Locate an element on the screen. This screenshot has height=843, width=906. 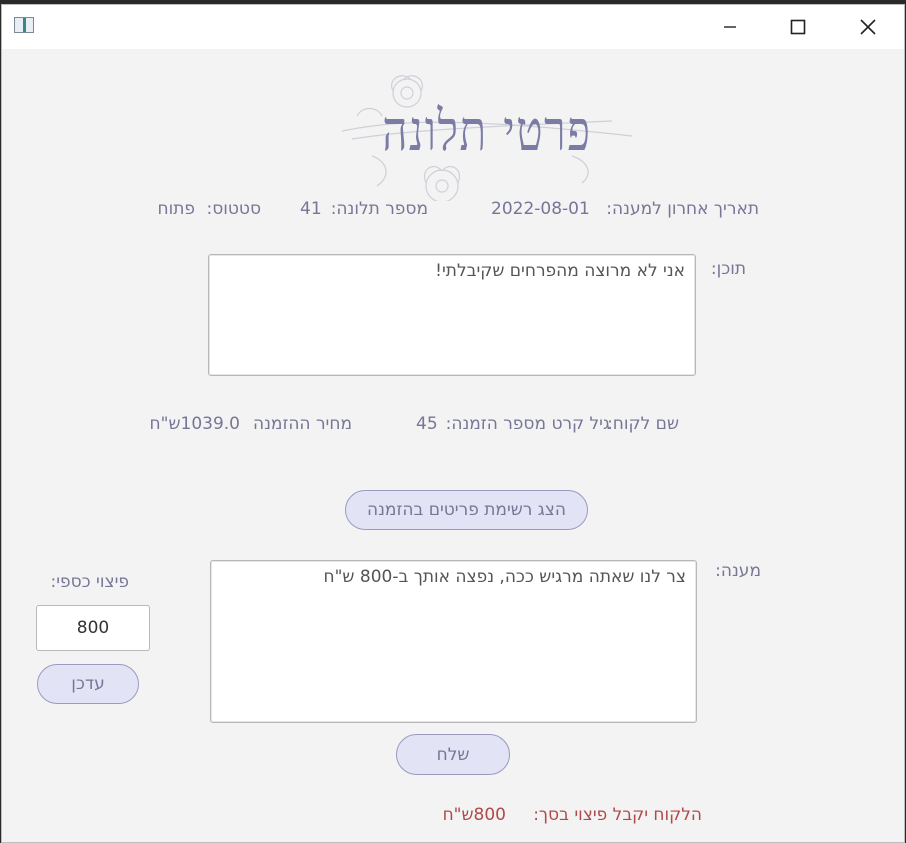
close-button is located at coordinates (868, 27).